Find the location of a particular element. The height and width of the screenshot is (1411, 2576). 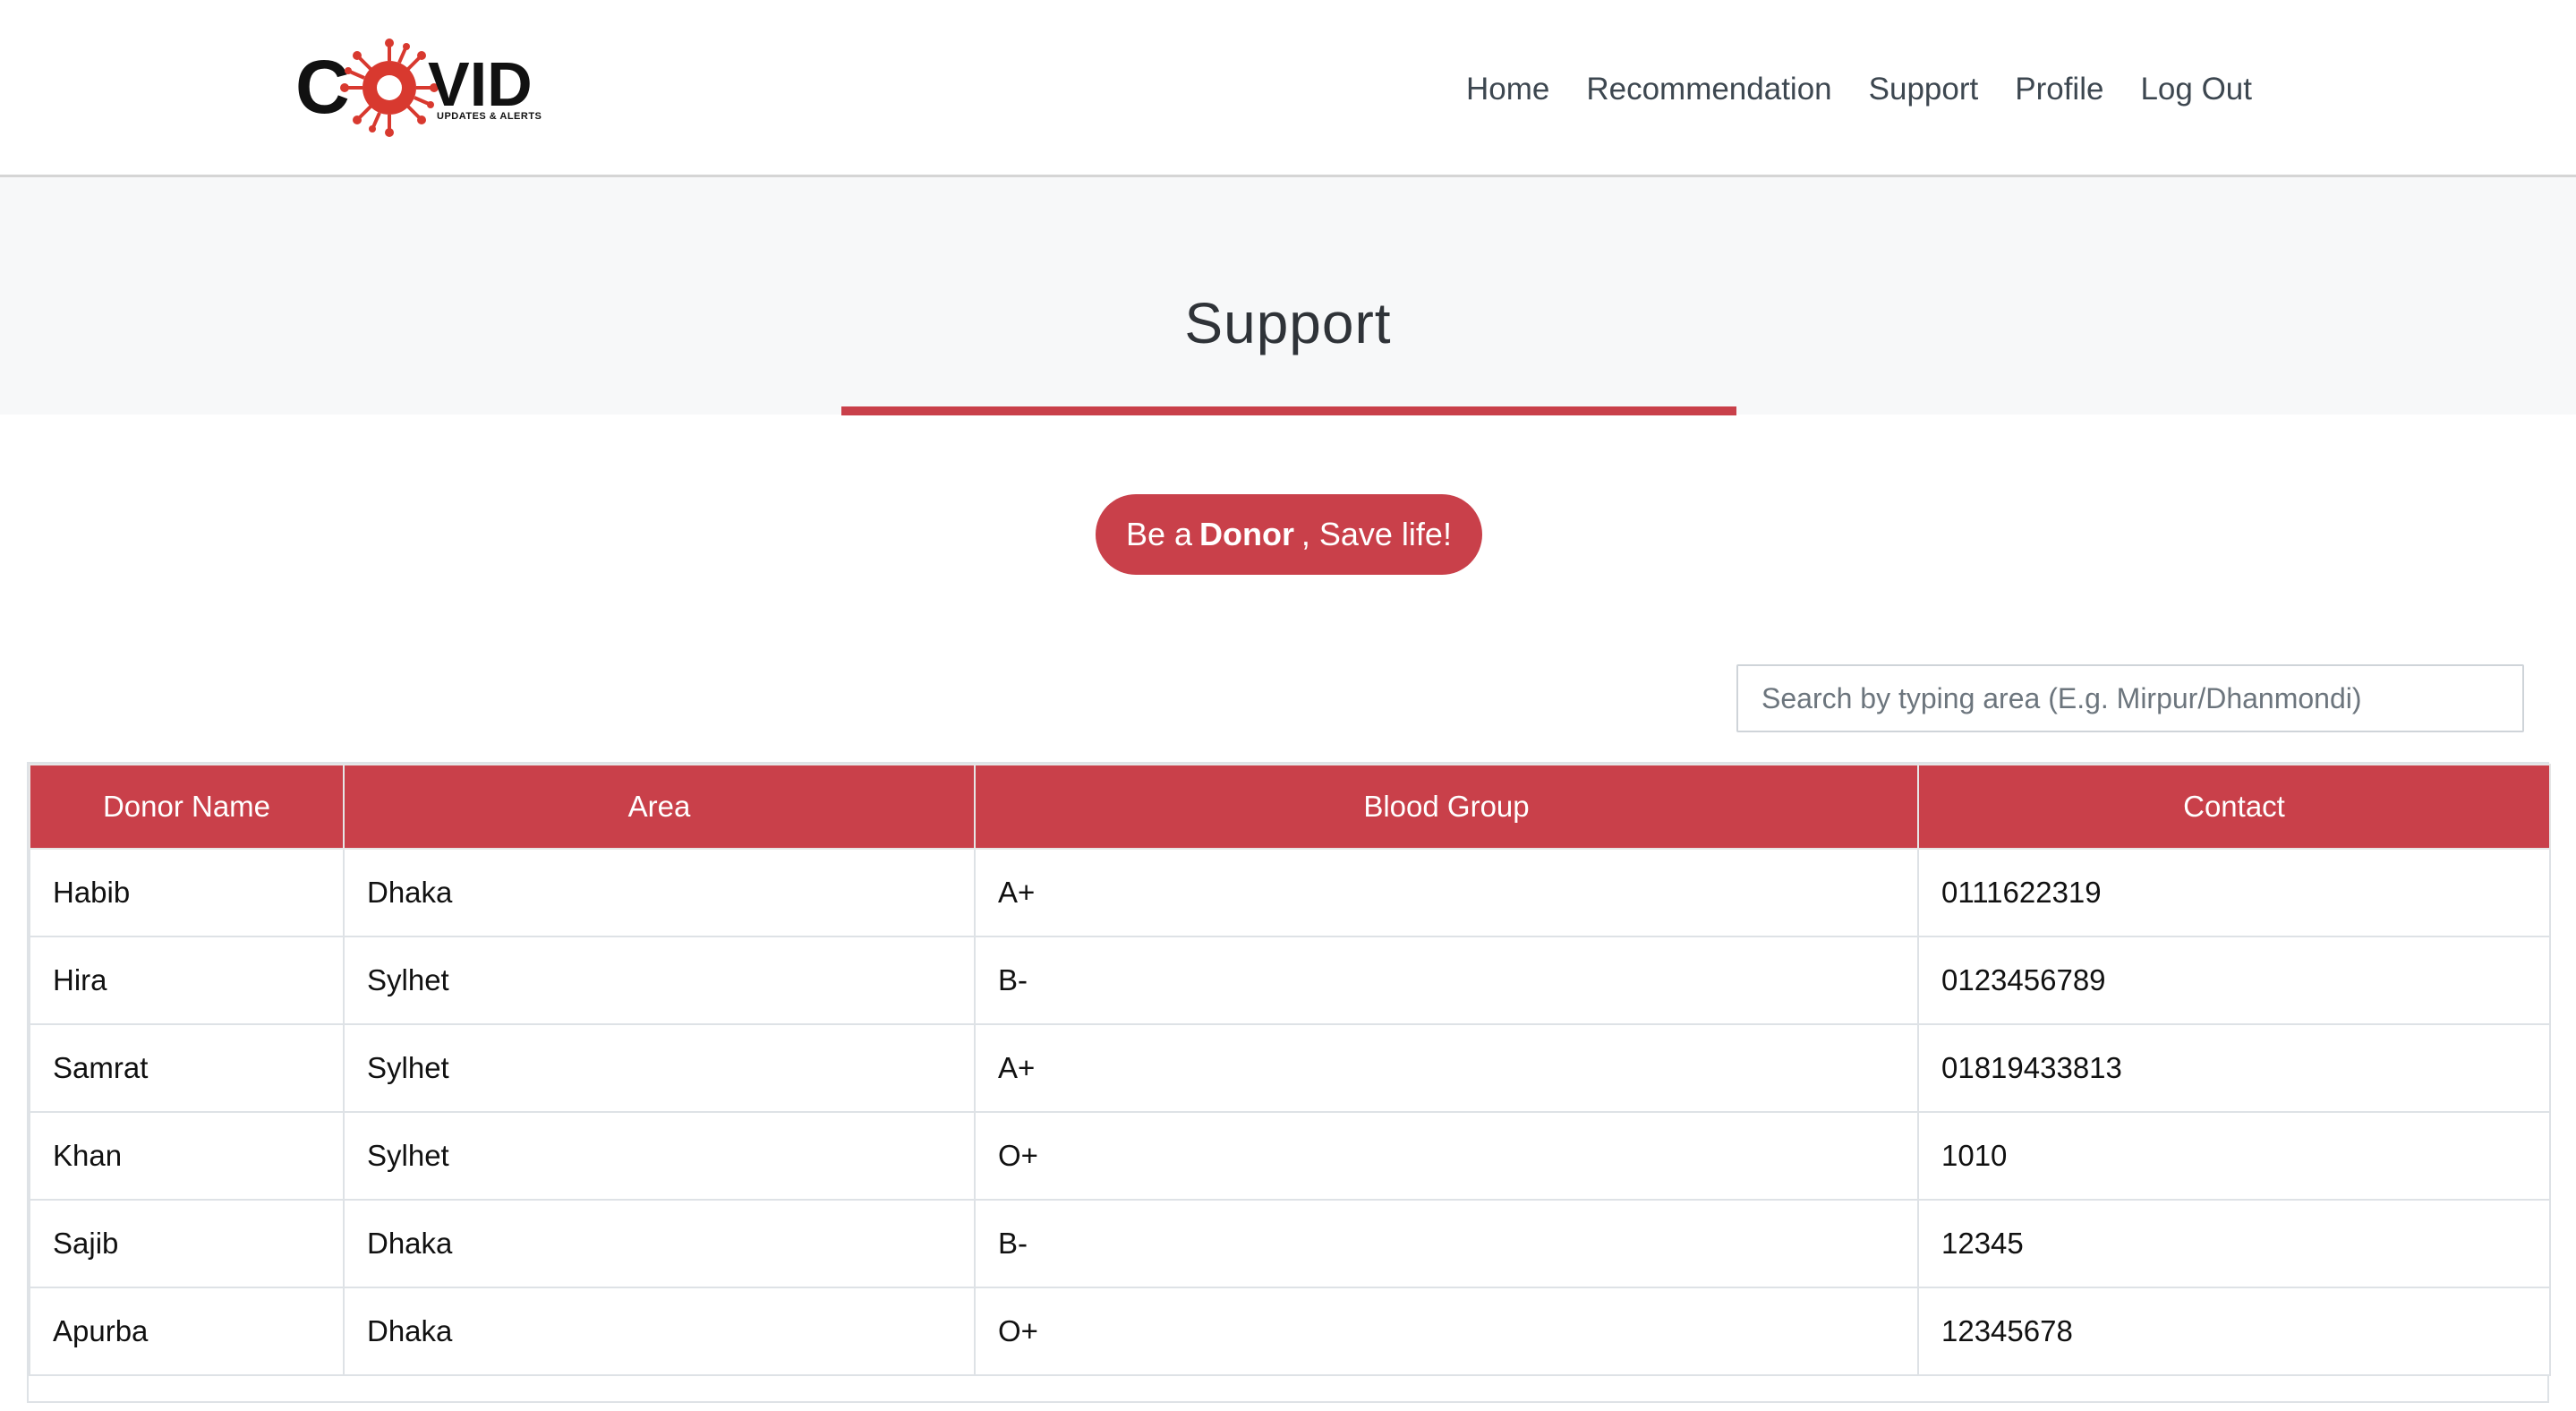

contact-cell: 12345678 is located at coordinates (2234, 1331).